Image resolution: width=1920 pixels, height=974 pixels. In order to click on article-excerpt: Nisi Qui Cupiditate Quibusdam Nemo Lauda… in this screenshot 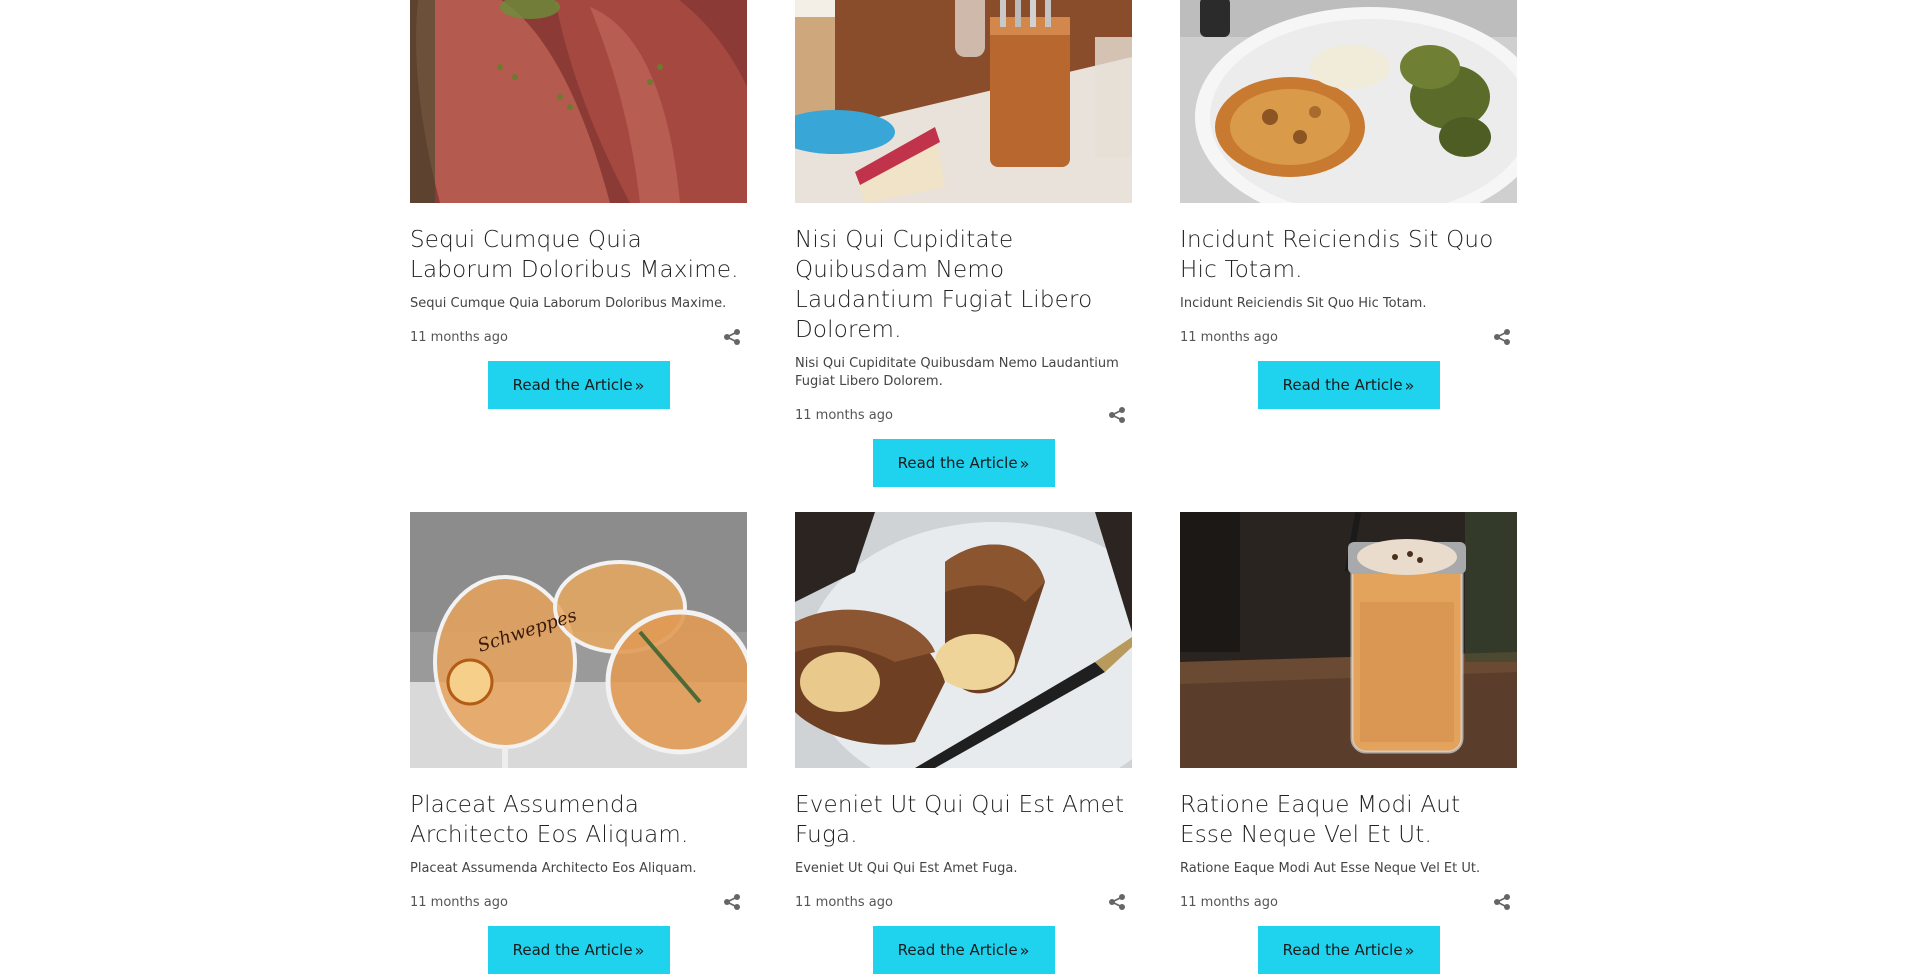, I will do `click(957, 372)`.